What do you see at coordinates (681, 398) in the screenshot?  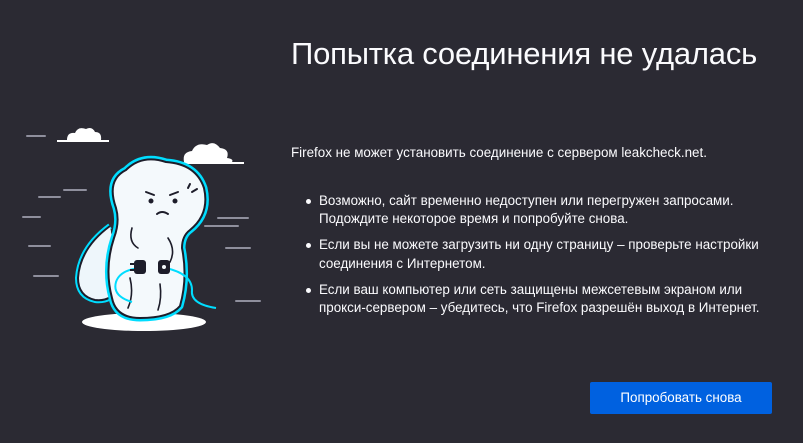 I see `try-again-button: Попробовать снова` at bounding box center [681, 398].